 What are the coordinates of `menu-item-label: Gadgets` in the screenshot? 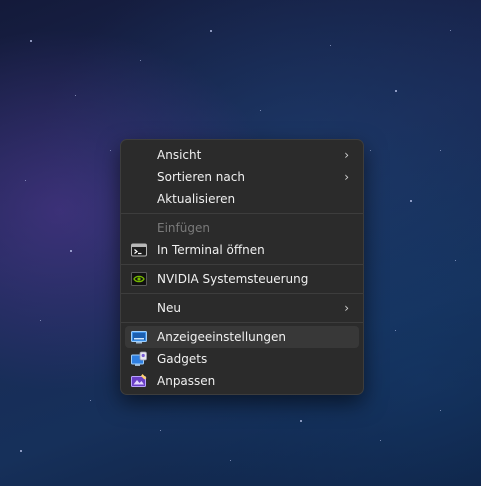 It's located at (182, 359).